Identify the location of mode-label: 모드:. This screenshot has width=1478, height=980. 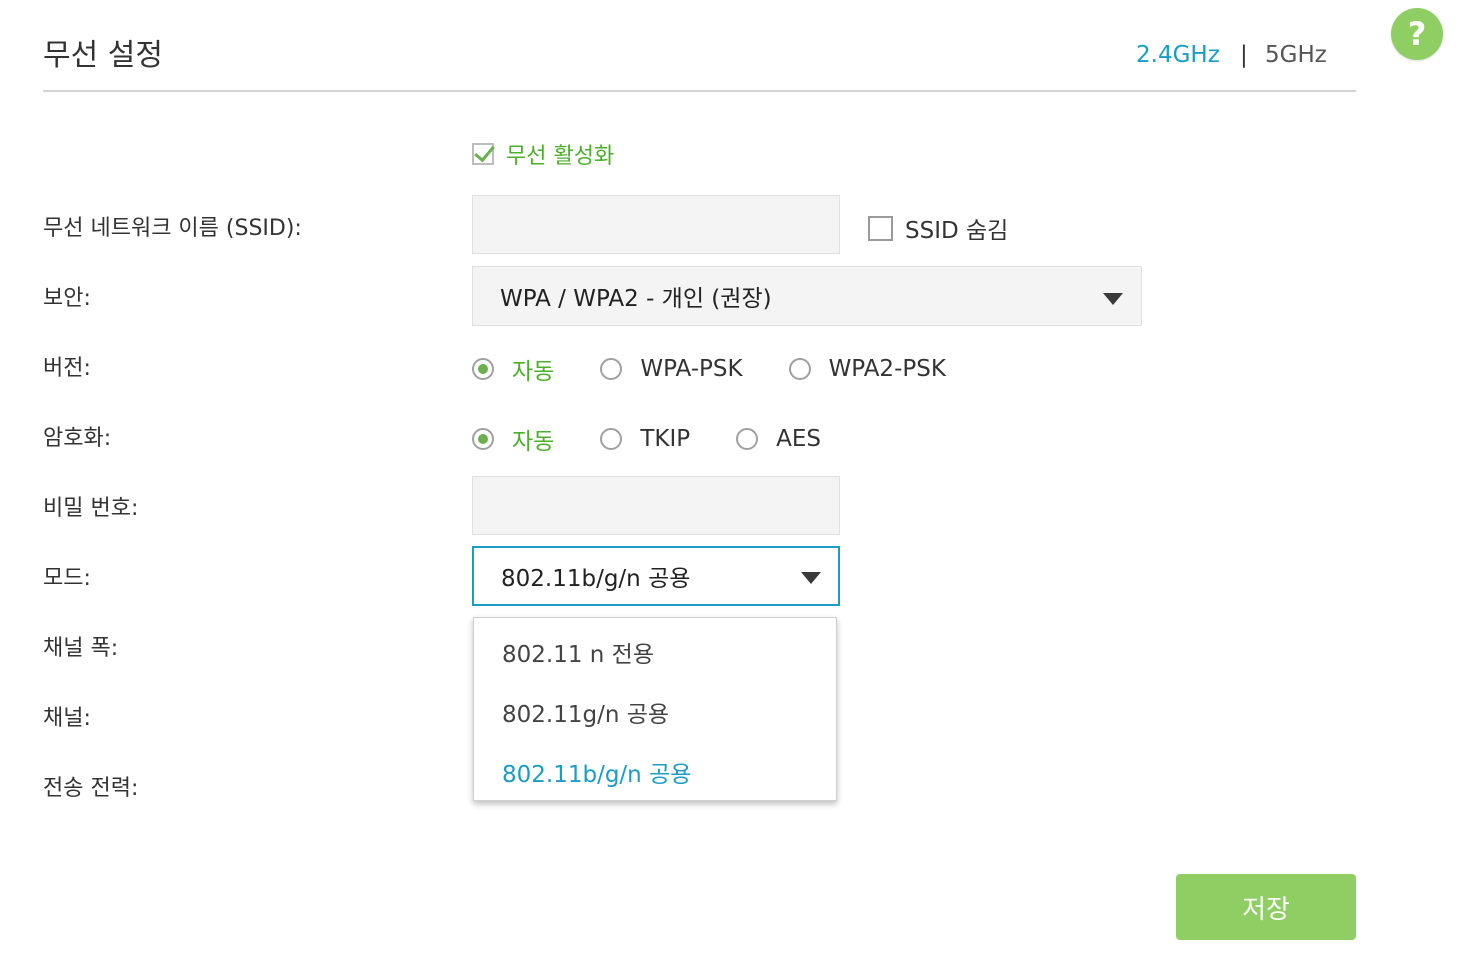
(67, 578).